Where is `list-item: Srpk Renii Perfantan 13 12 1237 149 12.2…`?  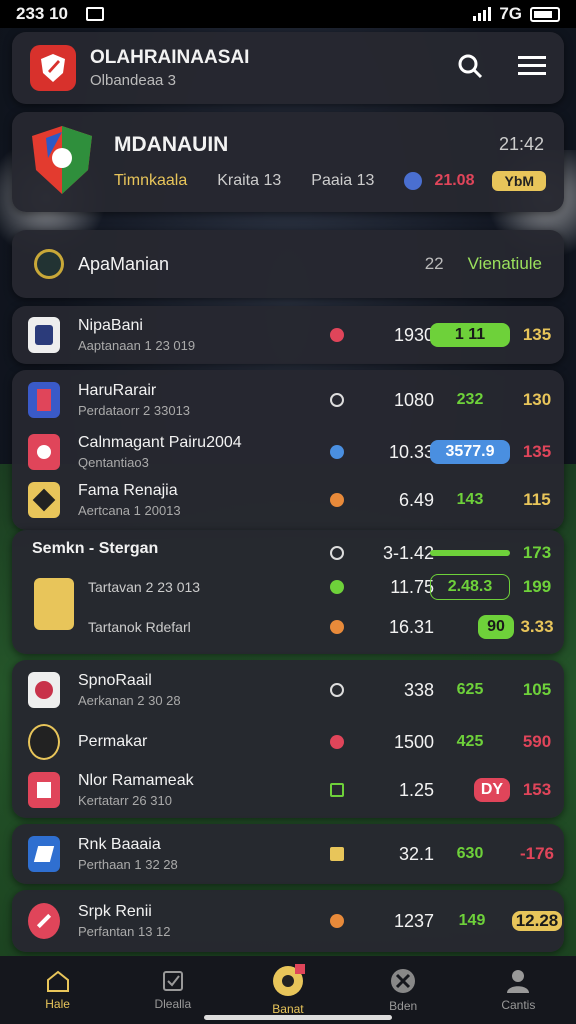
list-item: Srpk Renii Perfantan 13 12 1237 149 12.2… is located at coordinates (288, 921).